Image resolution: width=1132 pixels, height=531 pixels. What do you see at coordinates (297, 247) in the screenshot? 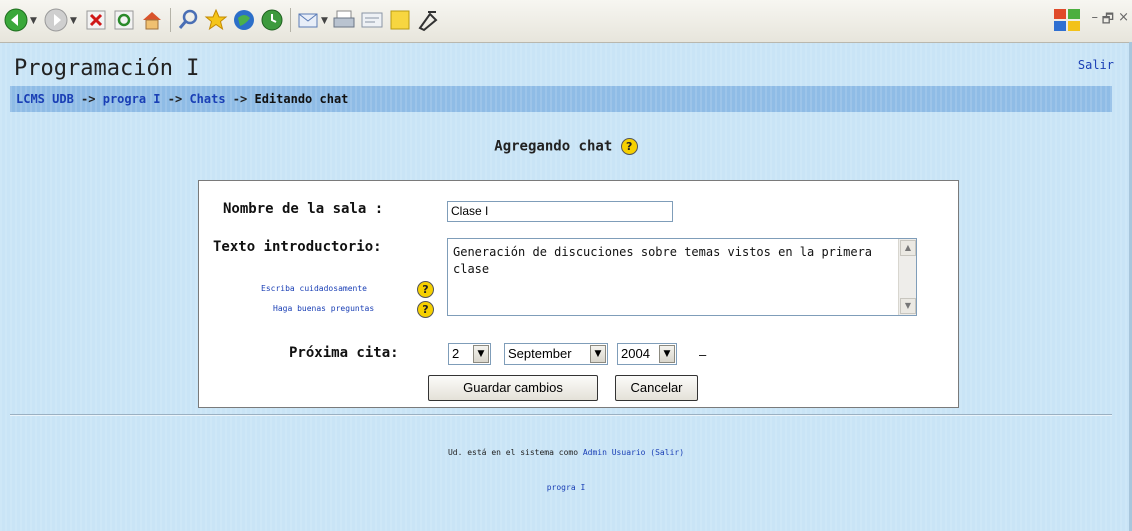
I see `intro-text-label: Texto introductorio:` at bounding box center [297, 247].